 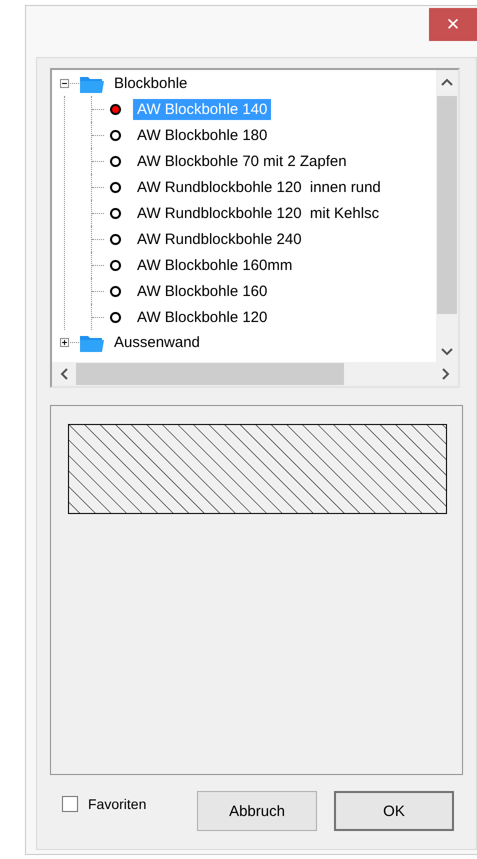 What do you see at coordinates (242, 161) in the screenshot?
I see `tree-item: AW Blockbohle 70 mit 2 Zapfen` at bounding box center [242, 161].